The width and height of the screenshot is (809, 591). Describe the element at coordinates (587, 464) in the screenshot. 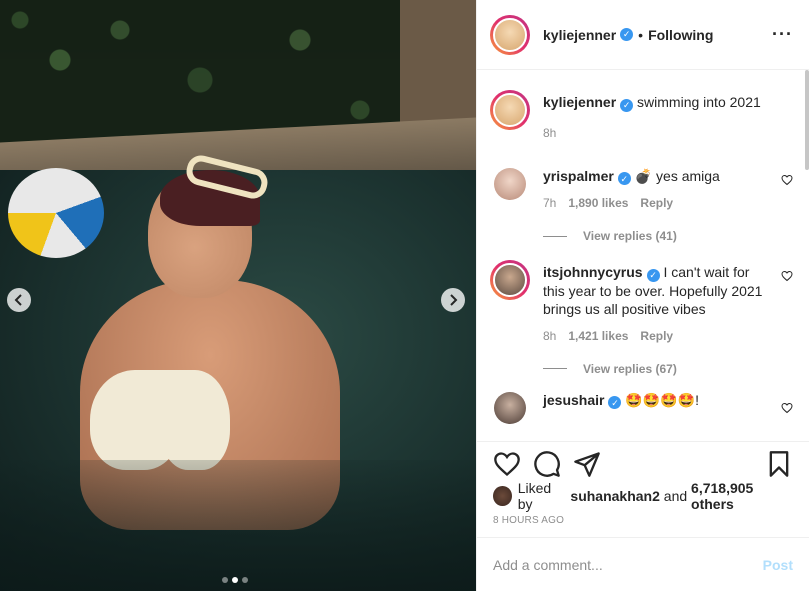

I see `share-icon` at that location.